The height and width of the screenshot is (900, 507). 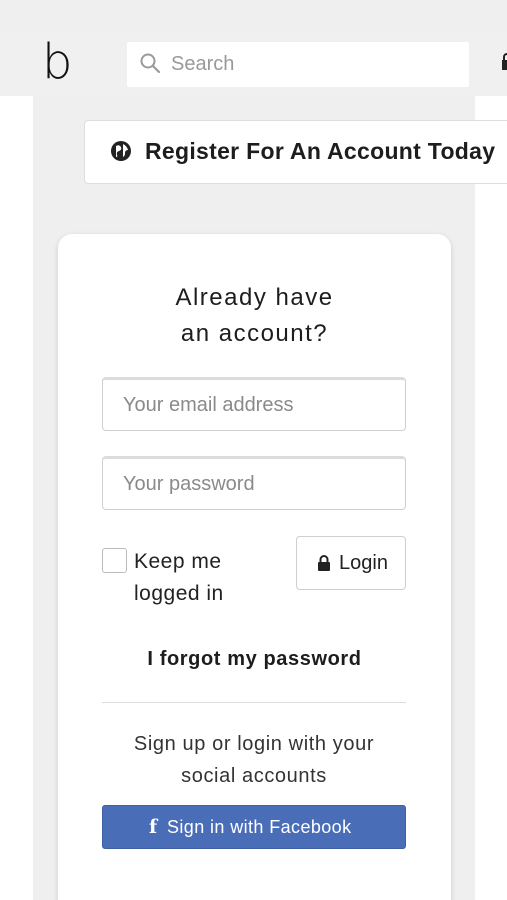 I want to click on forgot-password-link: I forgot my password, so click(x=254, y=659).